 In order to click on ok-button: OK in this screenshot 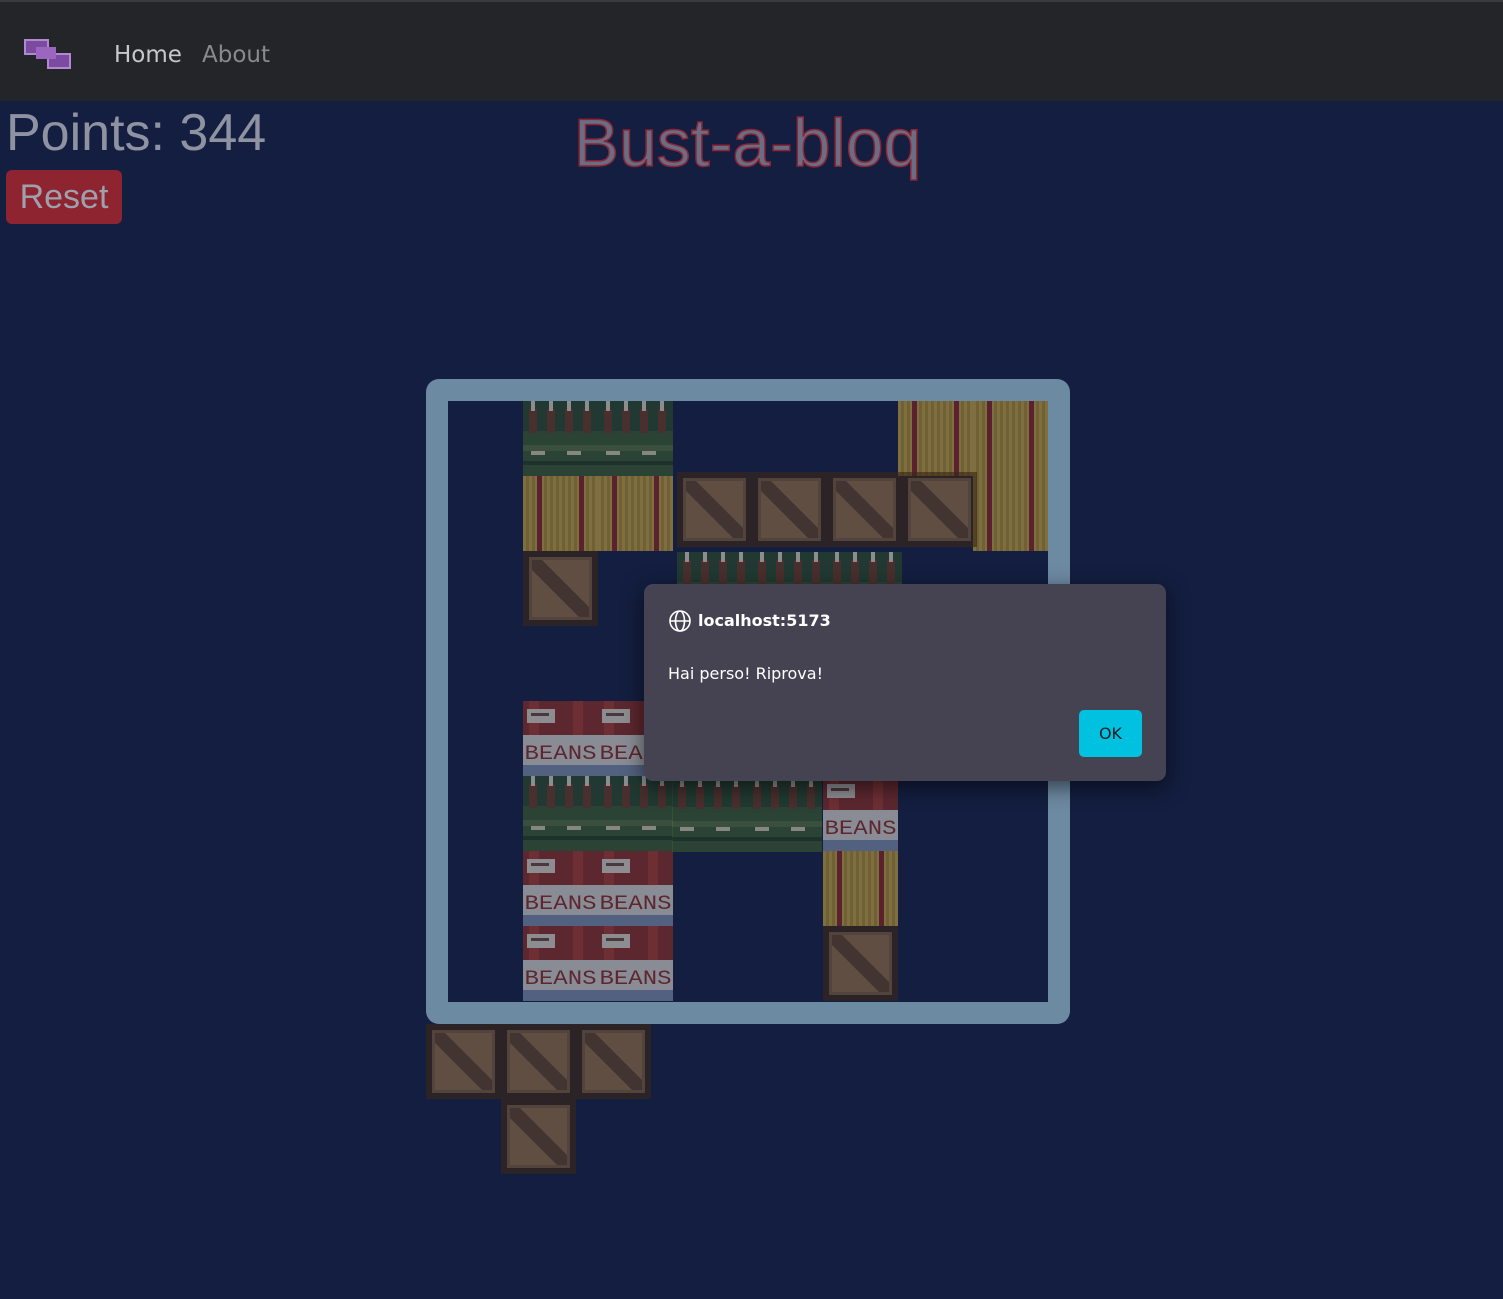, I will do `click(1110, 733)`.